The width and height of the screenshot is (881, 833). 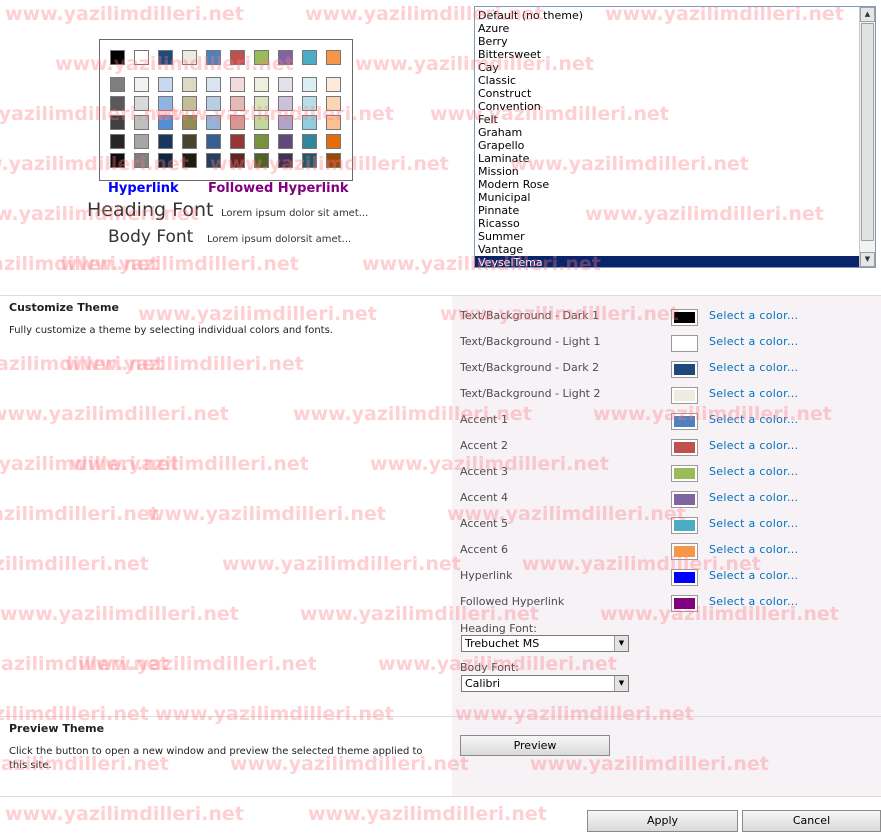 What do you see at coordinates (667, 119) in the screenshot?
I see `theme-list-item: Felt` at bounding box center [667, 119].